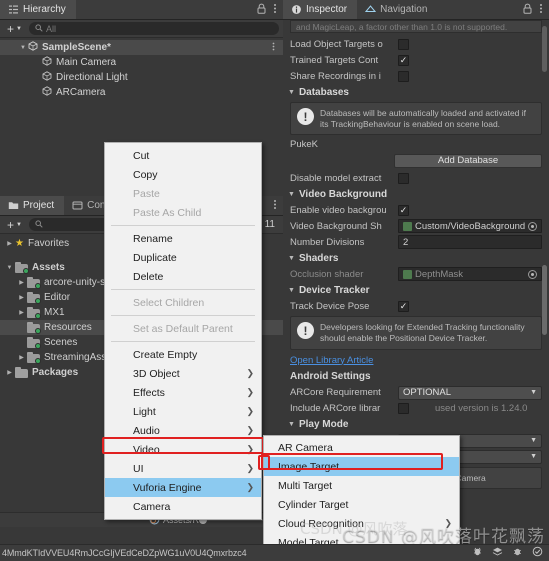 This screenshot has height=561, width=549. Describe the element at coordinates (296, 9) in the screenshot. I see `info-icon` at that location.